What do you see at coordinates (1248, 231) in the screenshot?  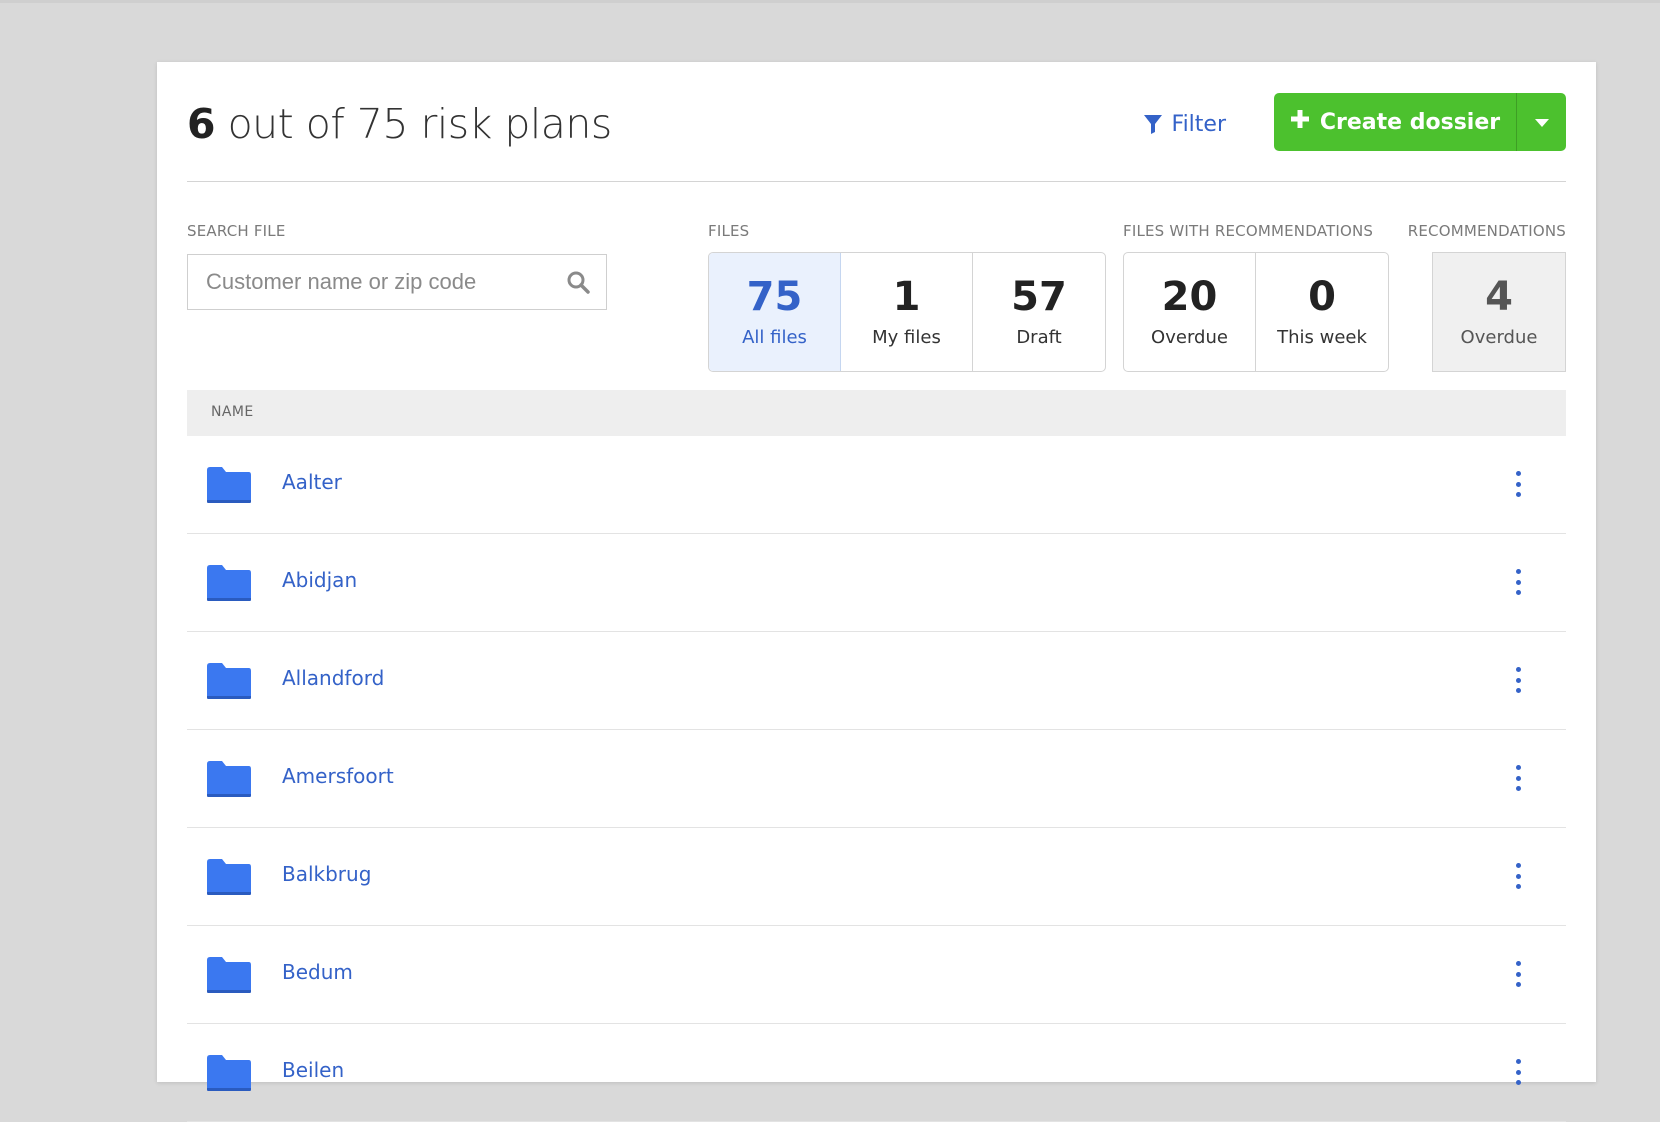 I see `files-with-recommendations-label: FILES WITH RECOMMENDATIONS` at bounding box center [1248, 231].